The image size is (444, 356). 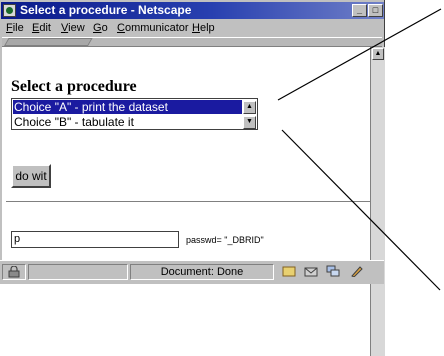 I want to click on page-scroll-up-icon: ▲, so click(x=378, y=54).